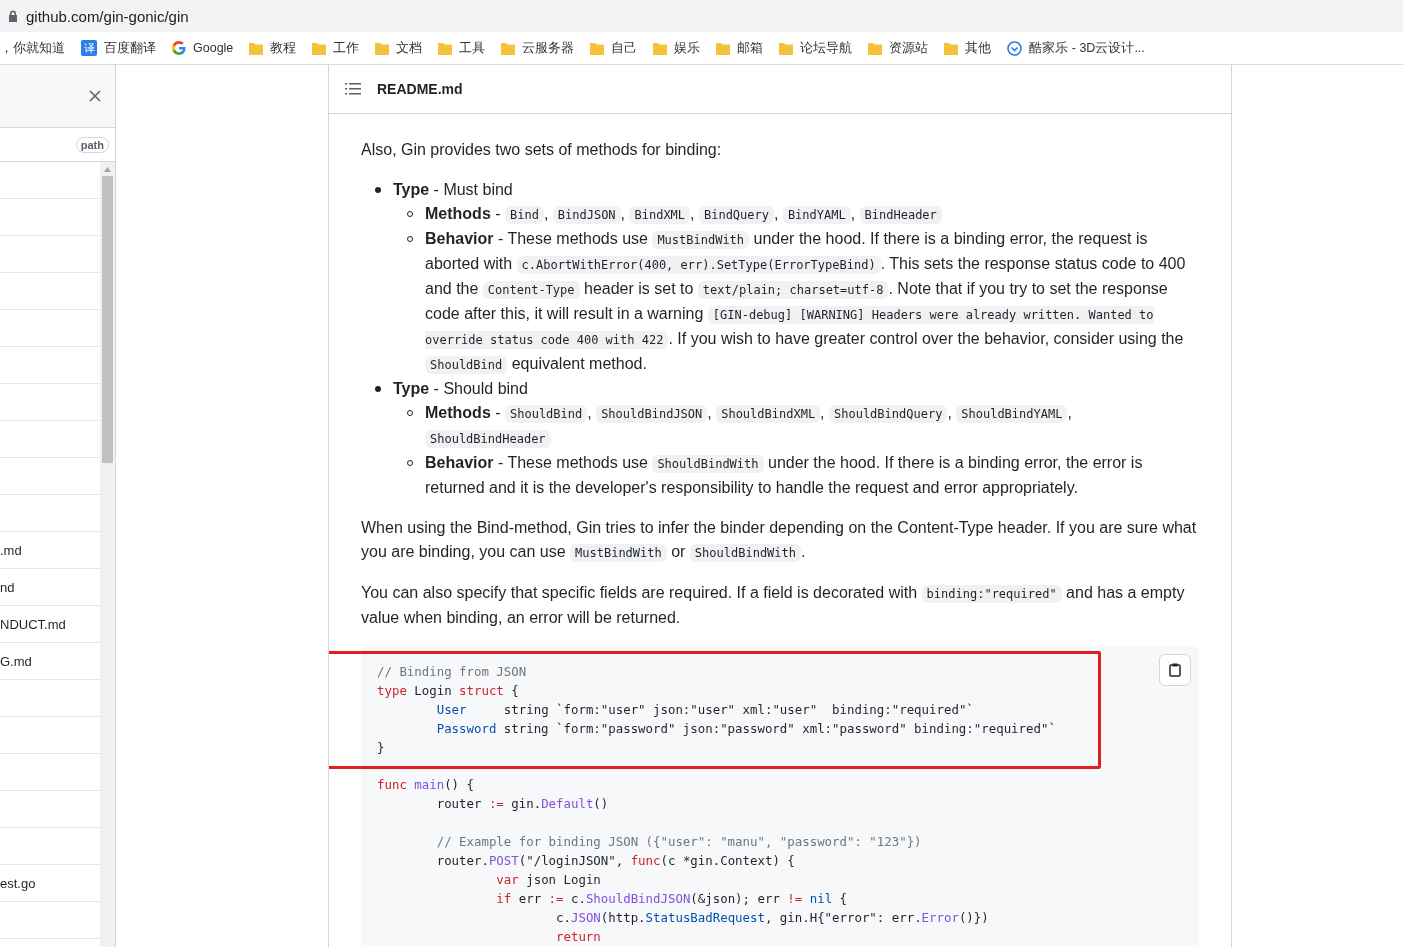 Image resolution: width=1403 pixels, height=947 pixels. I want to click on close-icon, so click(95, 96).